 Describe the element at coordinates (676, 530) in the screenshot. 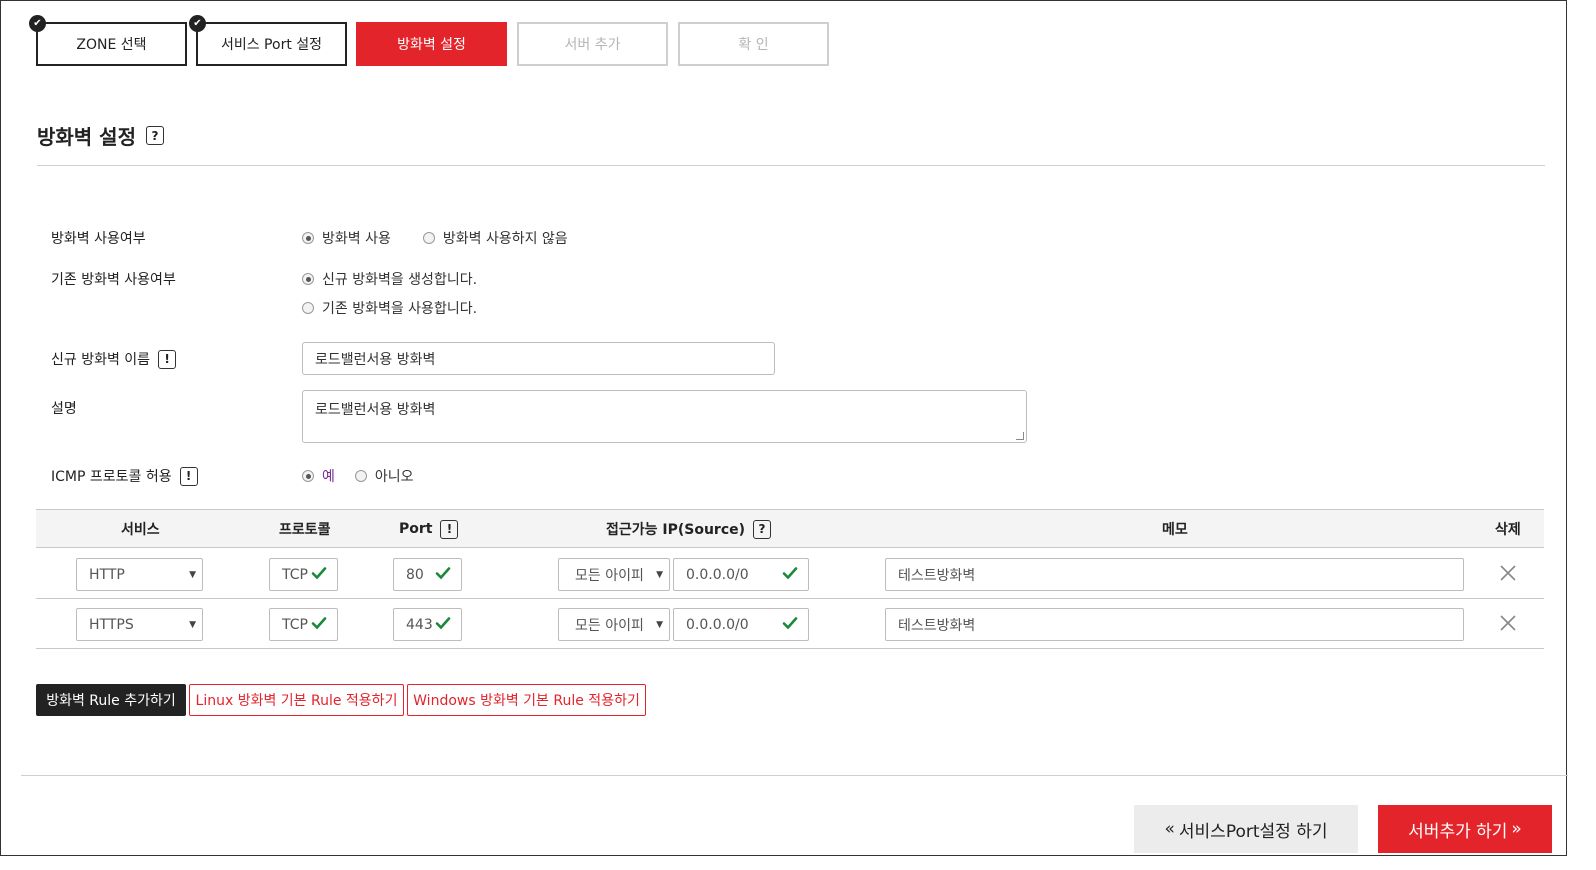

I see `header-text: 접근가능 IP(Source)` at that location.